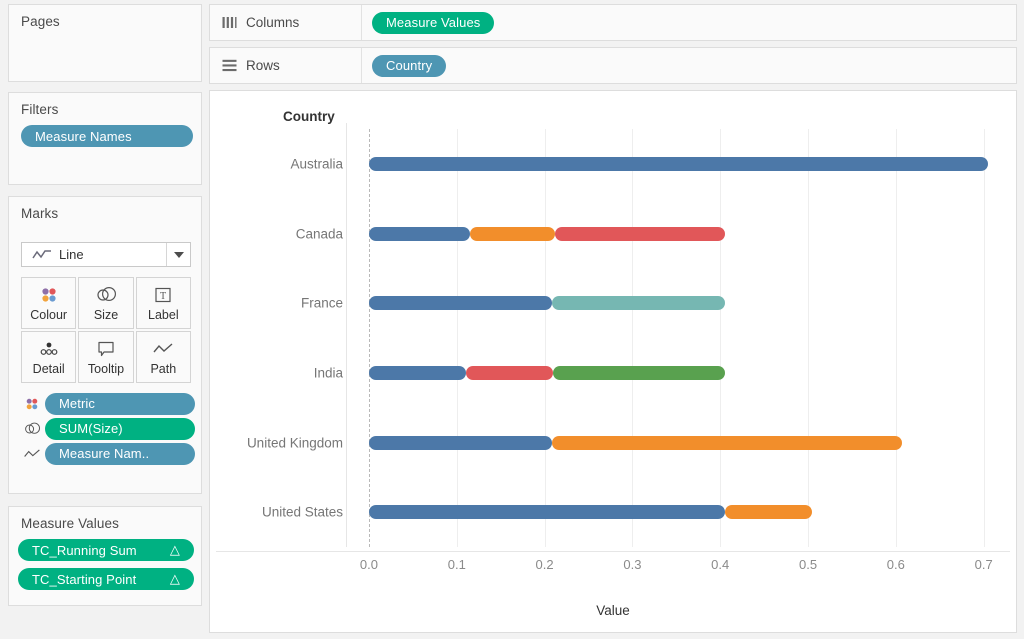 This screenshot has height=639, width=1024. Describe the element at coordinates (896, 564) in the screenshot. I see `x-axis-tick-label: 0.6` at that location.